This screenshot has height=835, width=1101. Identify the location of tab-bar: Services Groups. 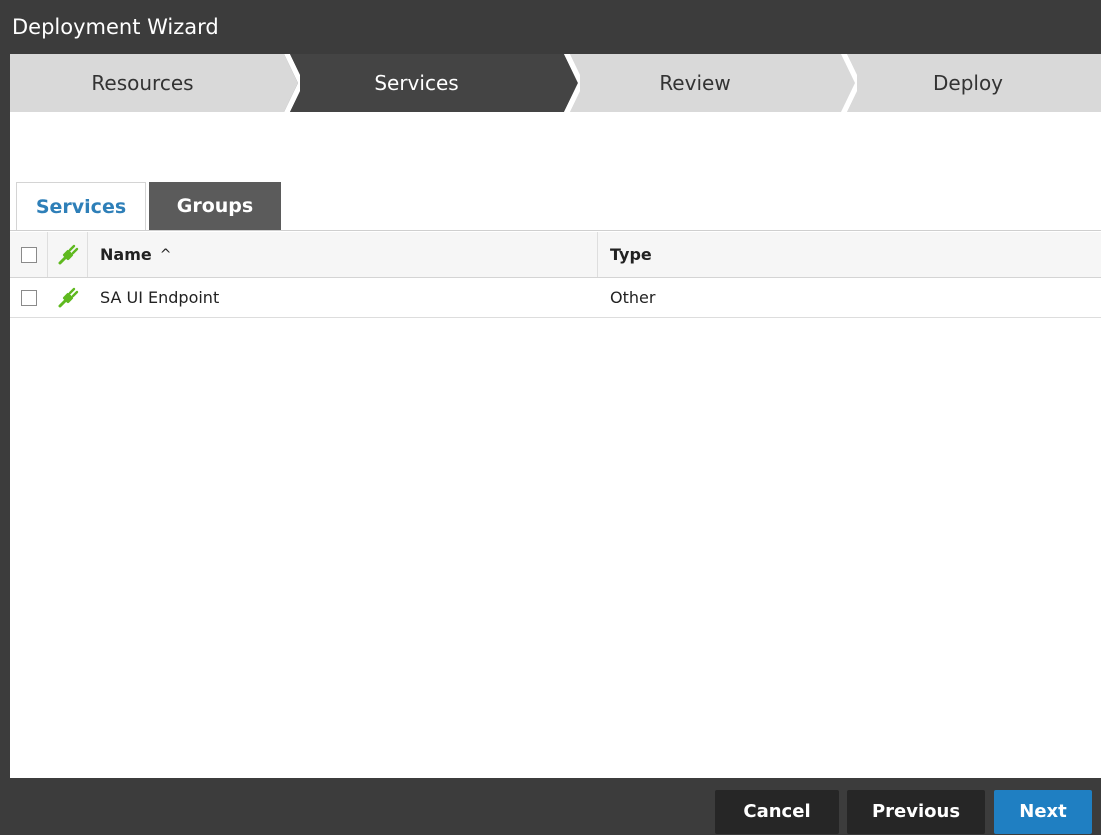
(555, 206).